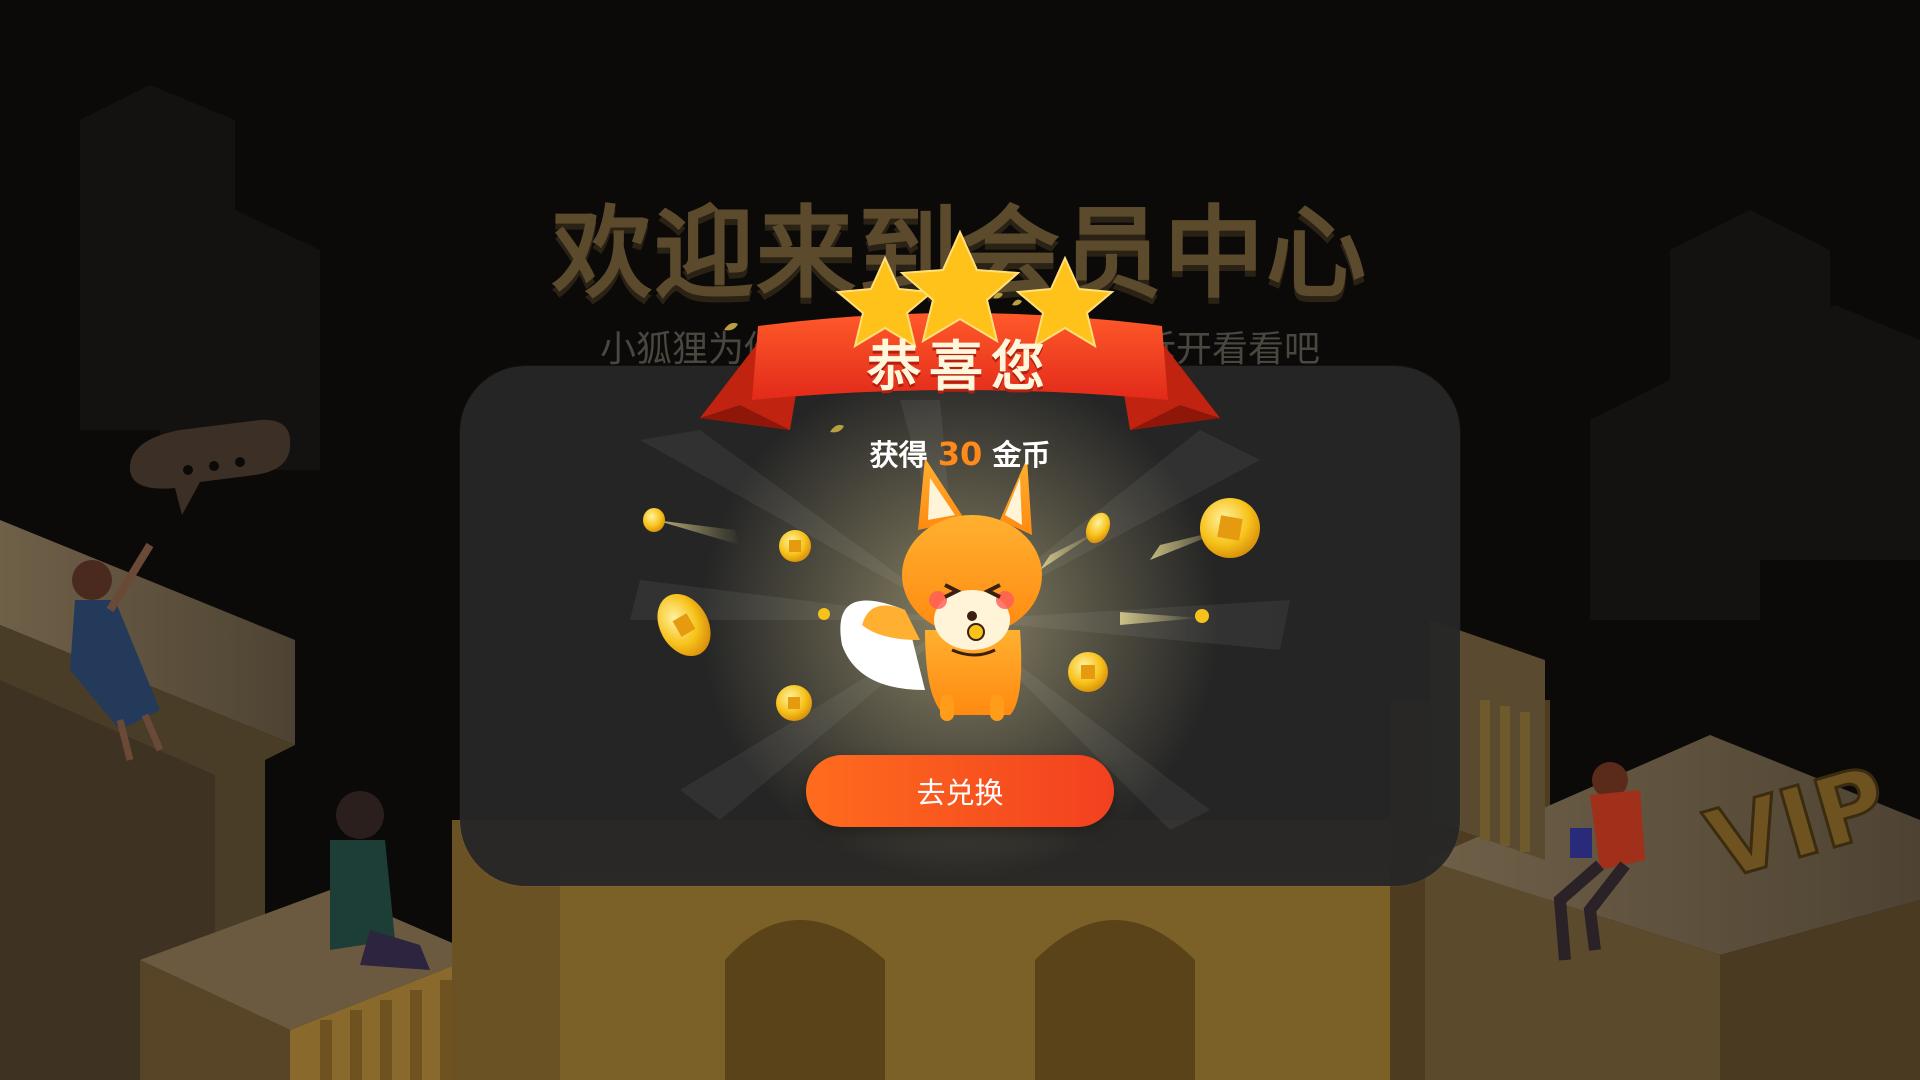 The image size is (1920, 1080). I want to click on award-message: 获得 30 金币, so click(960, 453).